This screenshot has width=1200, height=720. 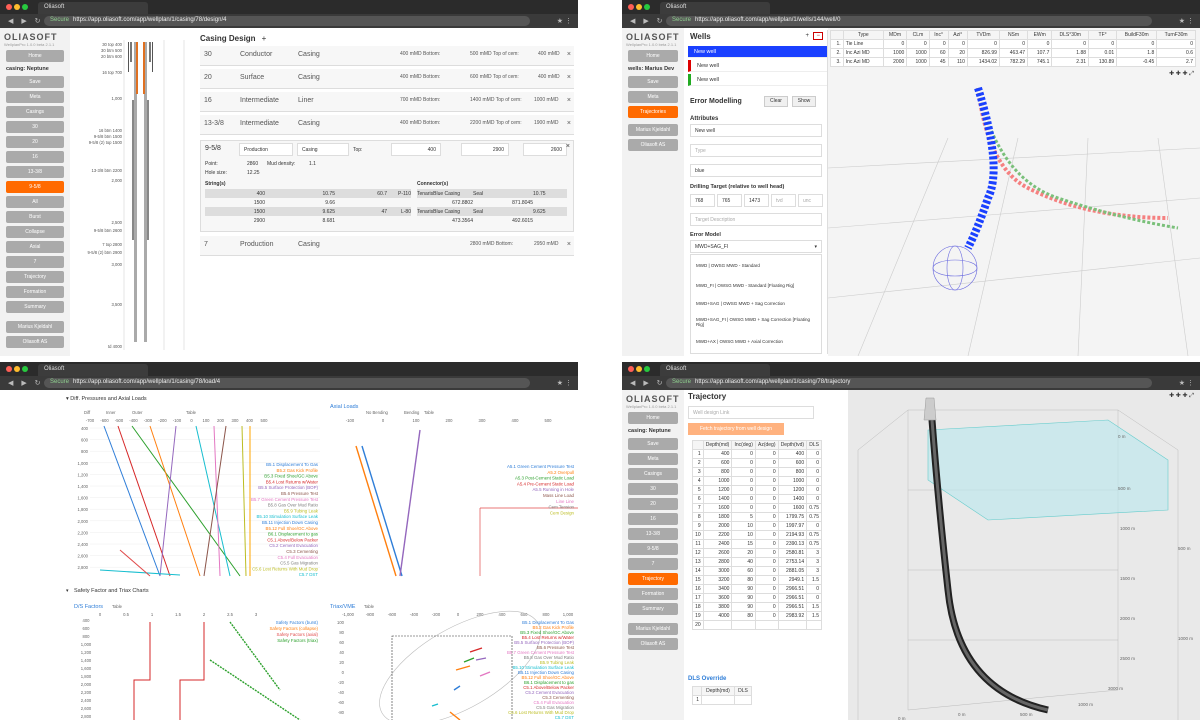 I want to click on table-cell: 11, so click(x=698, y=544).